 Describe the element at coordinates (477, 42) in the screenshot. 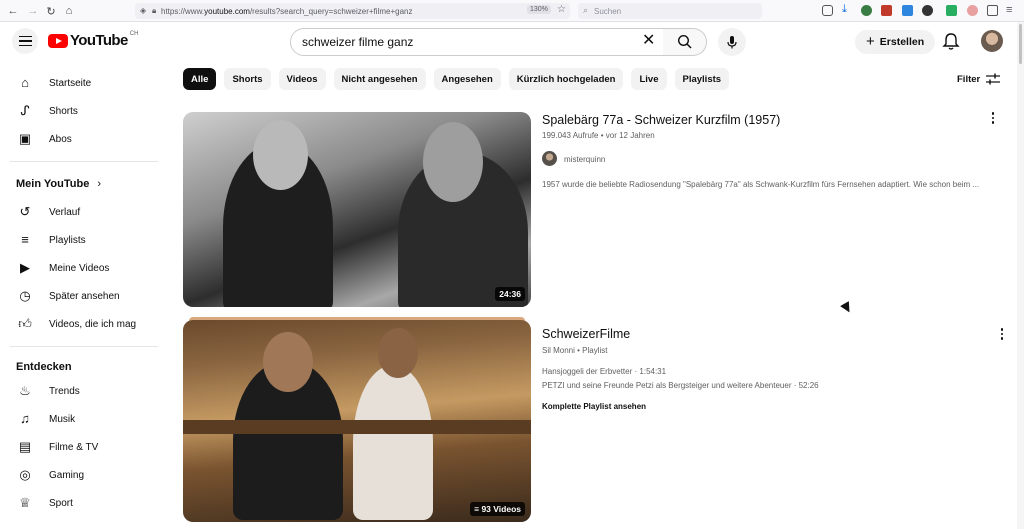

I see `search-input: schweizer filme ganz` at that location.